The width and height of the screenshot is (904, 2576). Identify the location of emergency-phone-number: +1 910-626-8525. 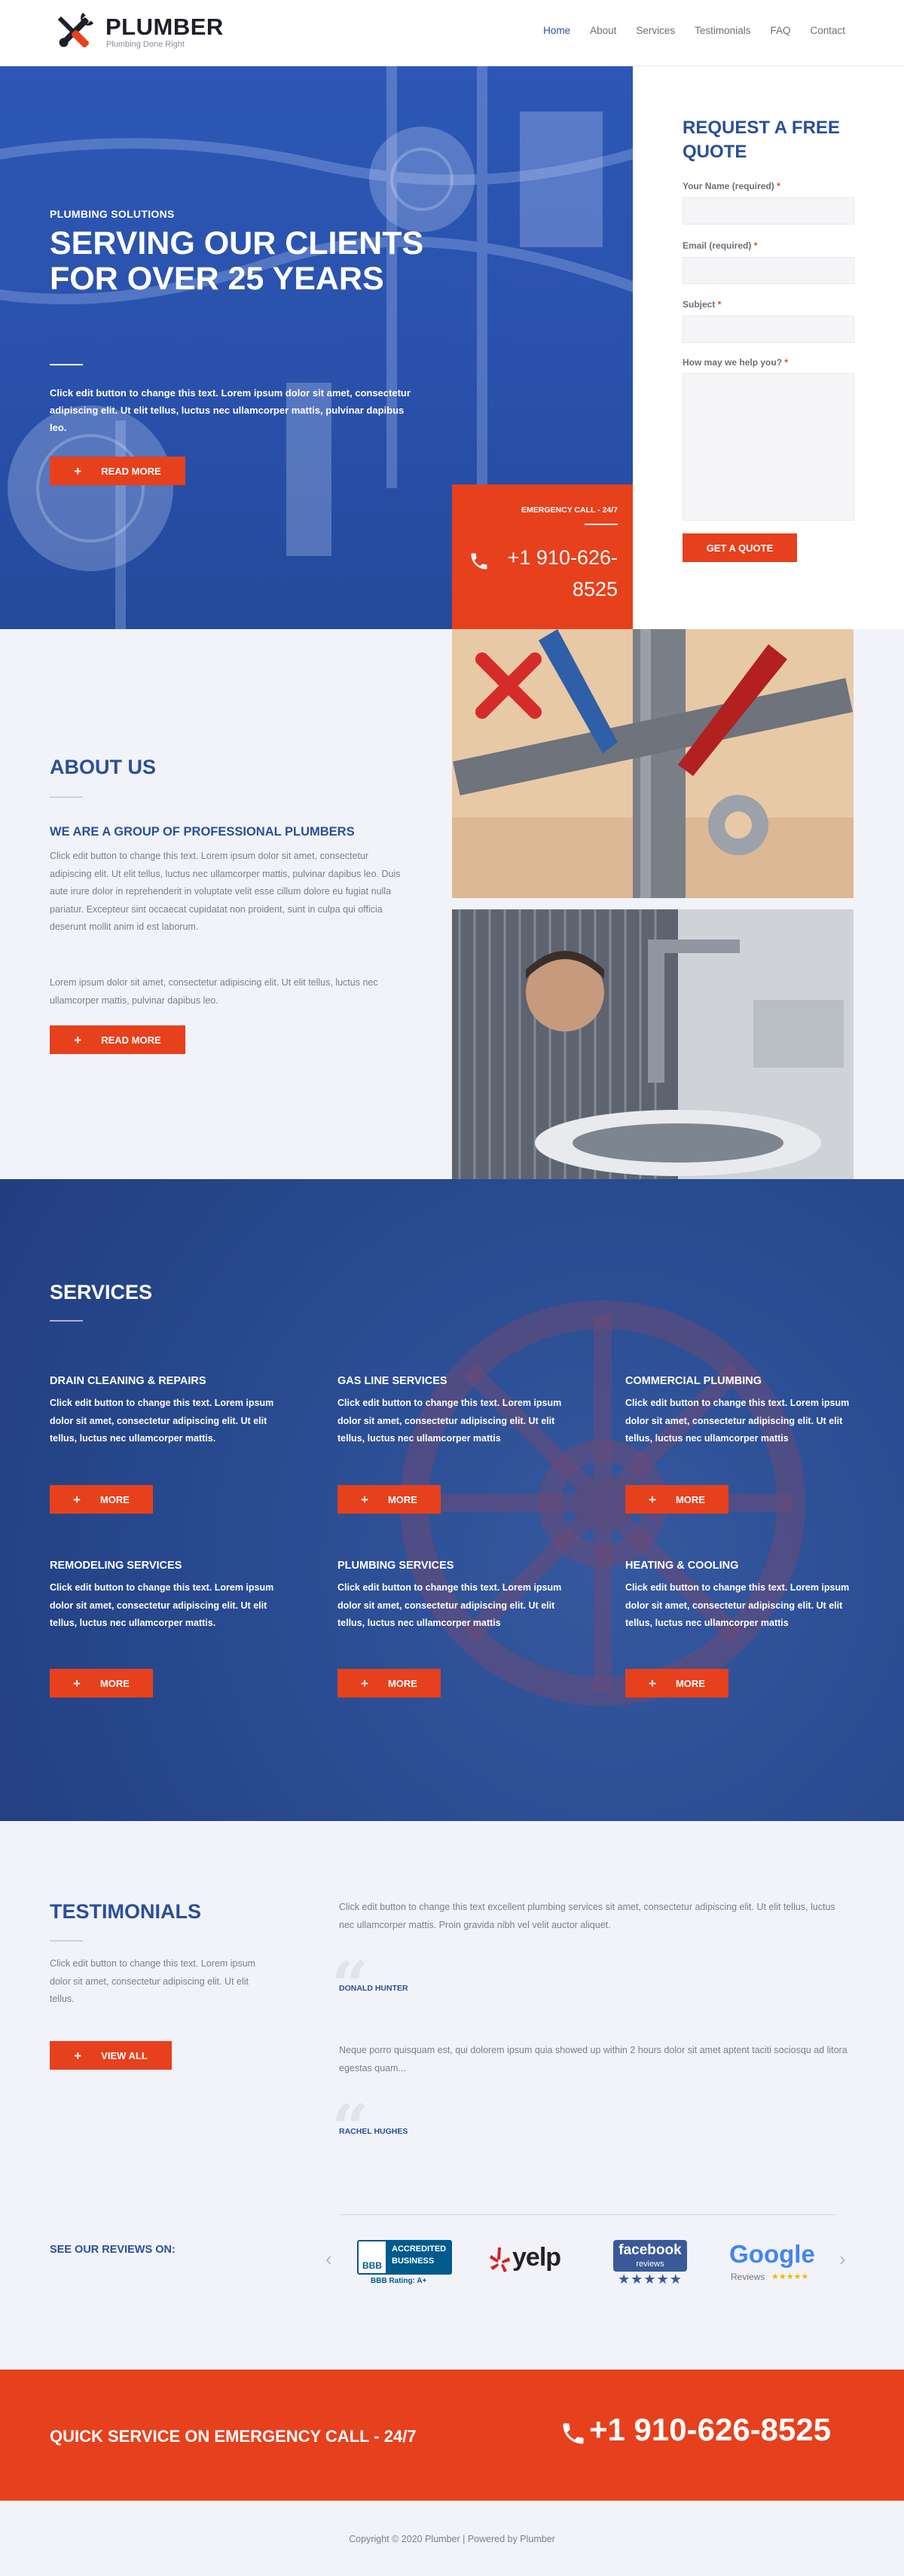
(554, 573).